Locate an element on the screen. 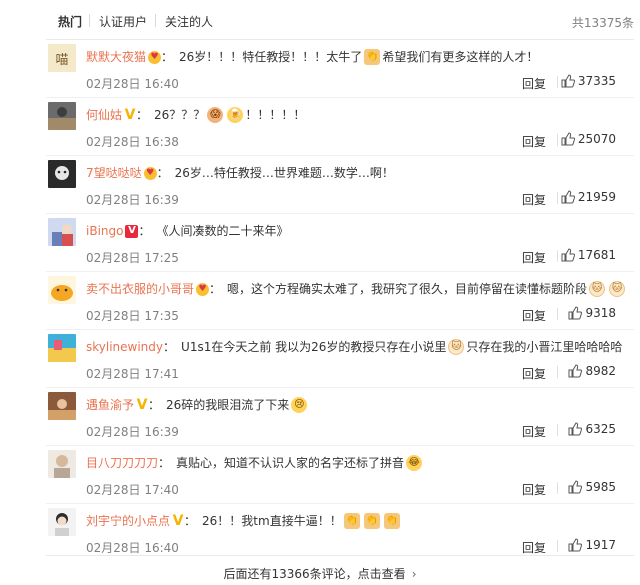  like-button: 5985 is located at coordinates (592, 487).